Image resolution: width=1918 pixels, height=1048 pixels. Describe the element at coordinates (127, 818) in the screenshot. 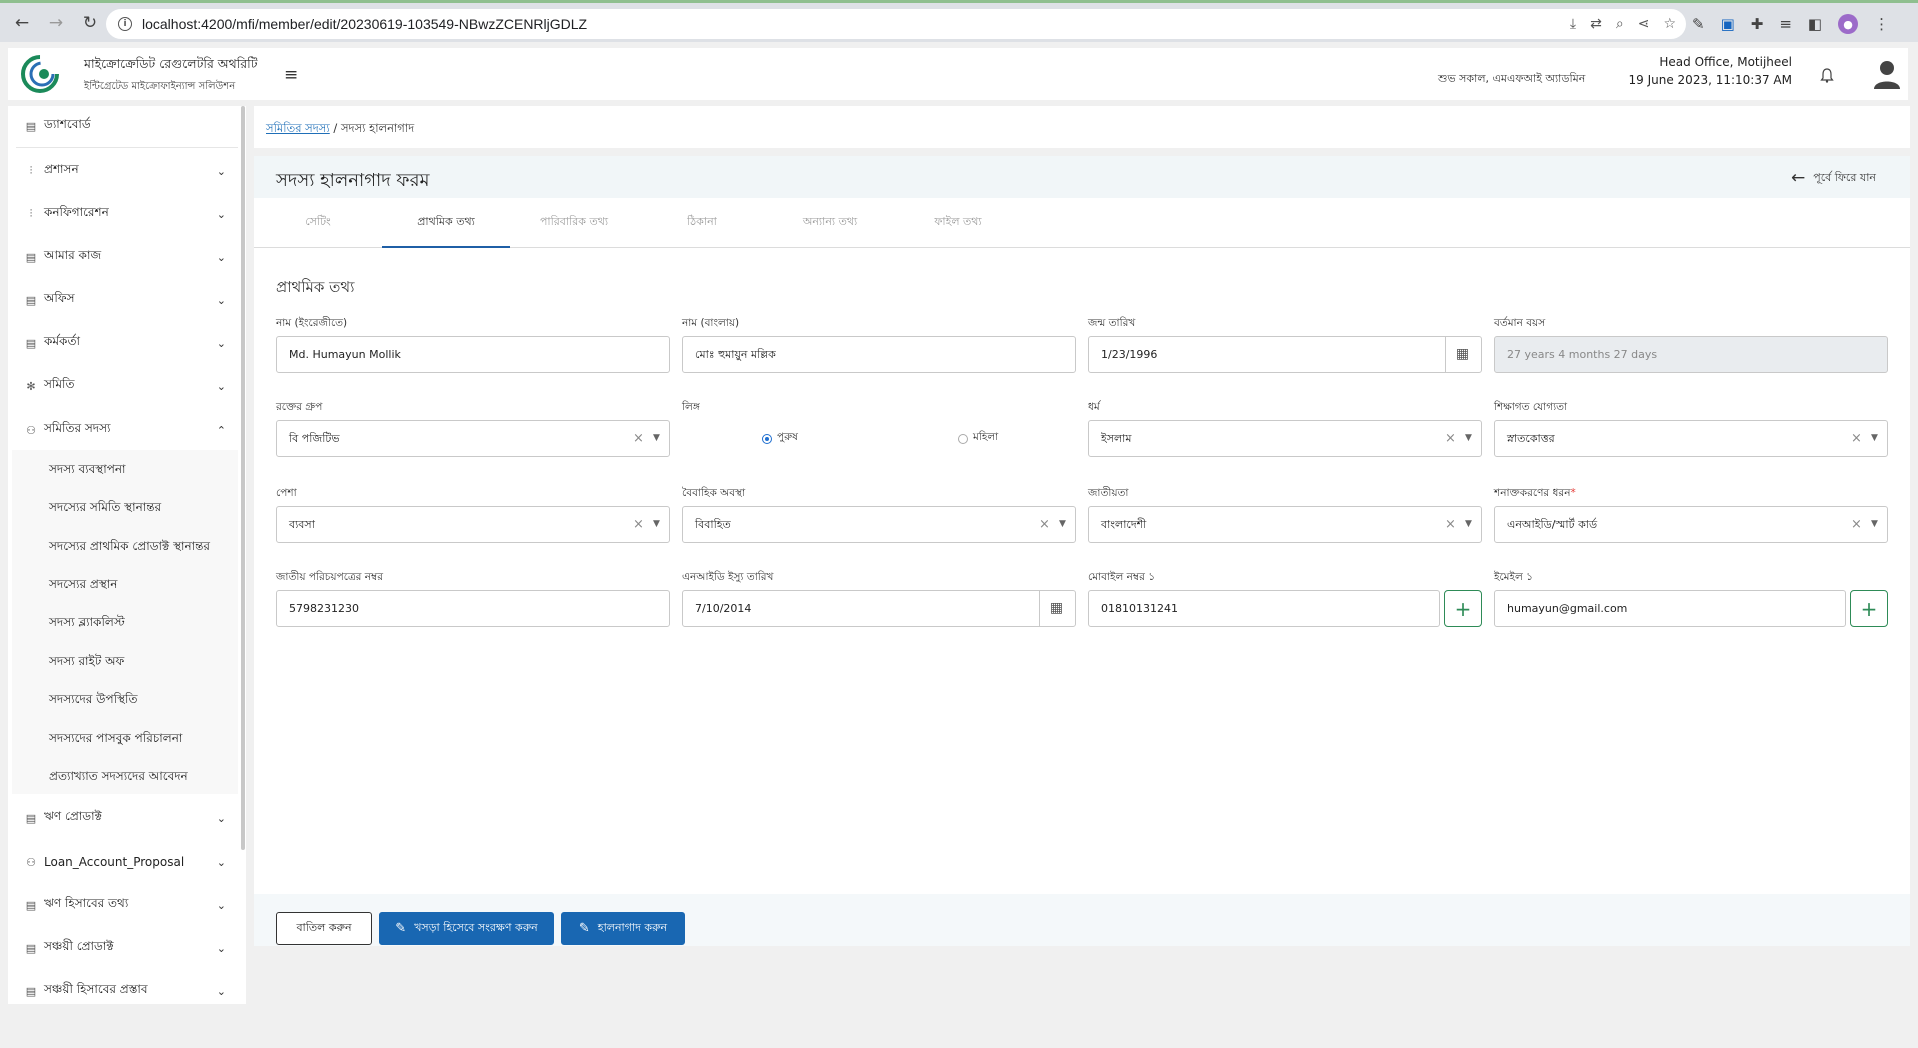

I see `sidebar-item-loan-product: ▤ ঋণ প্রোডাক্ট ⌄` at that location.